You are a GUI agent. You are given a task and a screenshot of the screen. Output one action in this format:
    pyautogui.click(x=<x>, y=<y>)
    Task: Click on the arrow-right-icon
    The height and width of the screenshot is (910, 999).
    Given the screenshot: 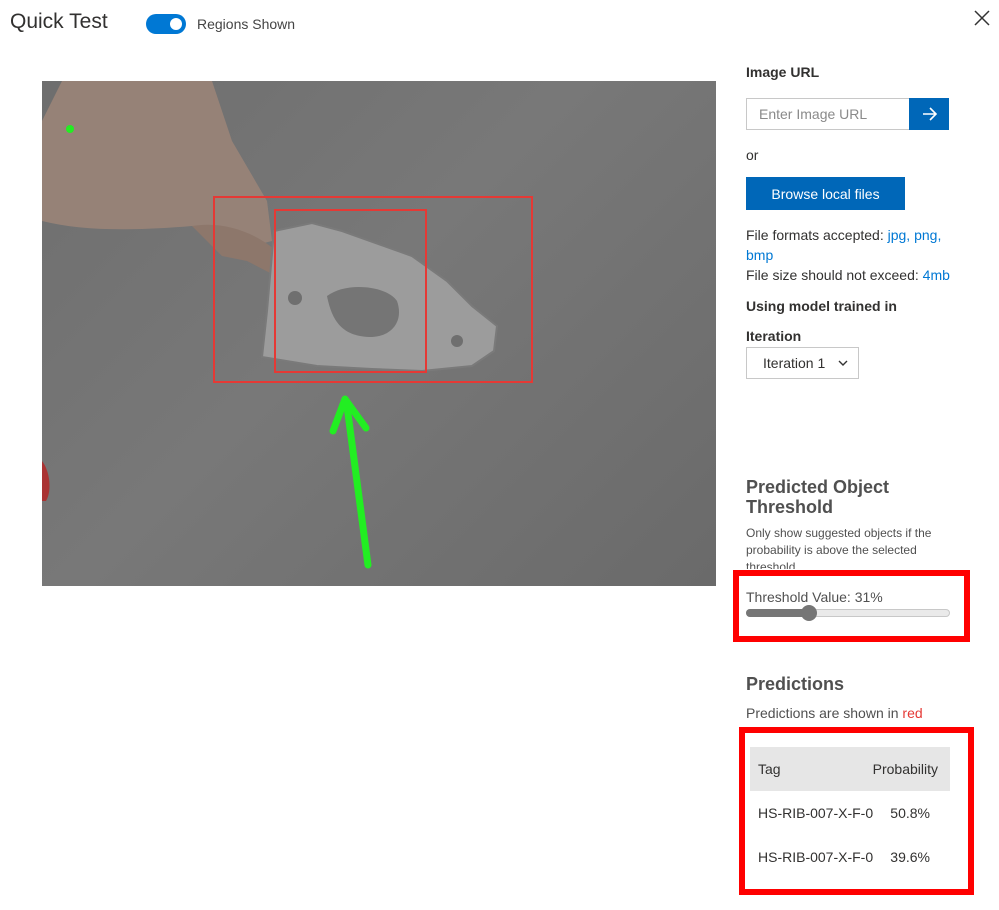 What is the action you would take?
    pyautogui.click(x=930, y=114)
    